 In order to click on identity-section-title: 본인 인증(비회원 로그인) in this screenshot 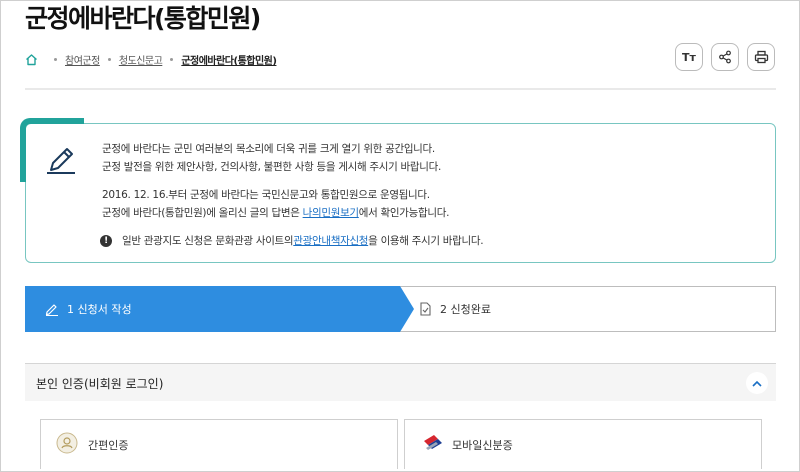, I will do `click(100, 384)`.